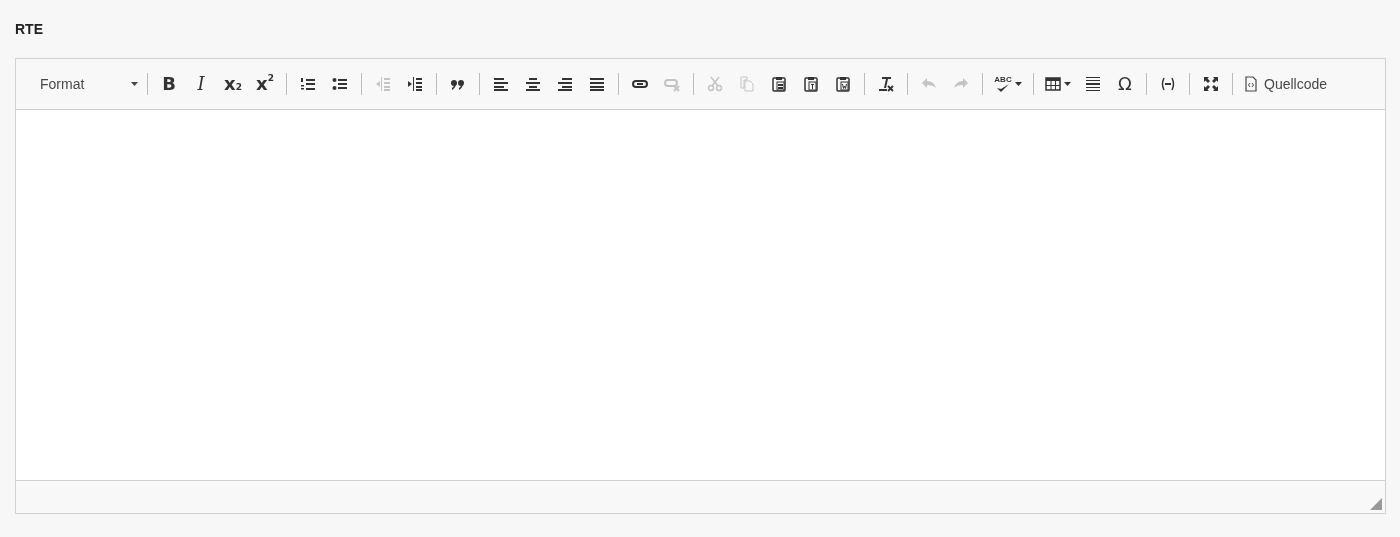 This screenshot has height=537, width=1400. What do you see at coordinates (86, 84) in the screenshot?
I see `format-dropdown: Format` at bounding box center [86, 84].